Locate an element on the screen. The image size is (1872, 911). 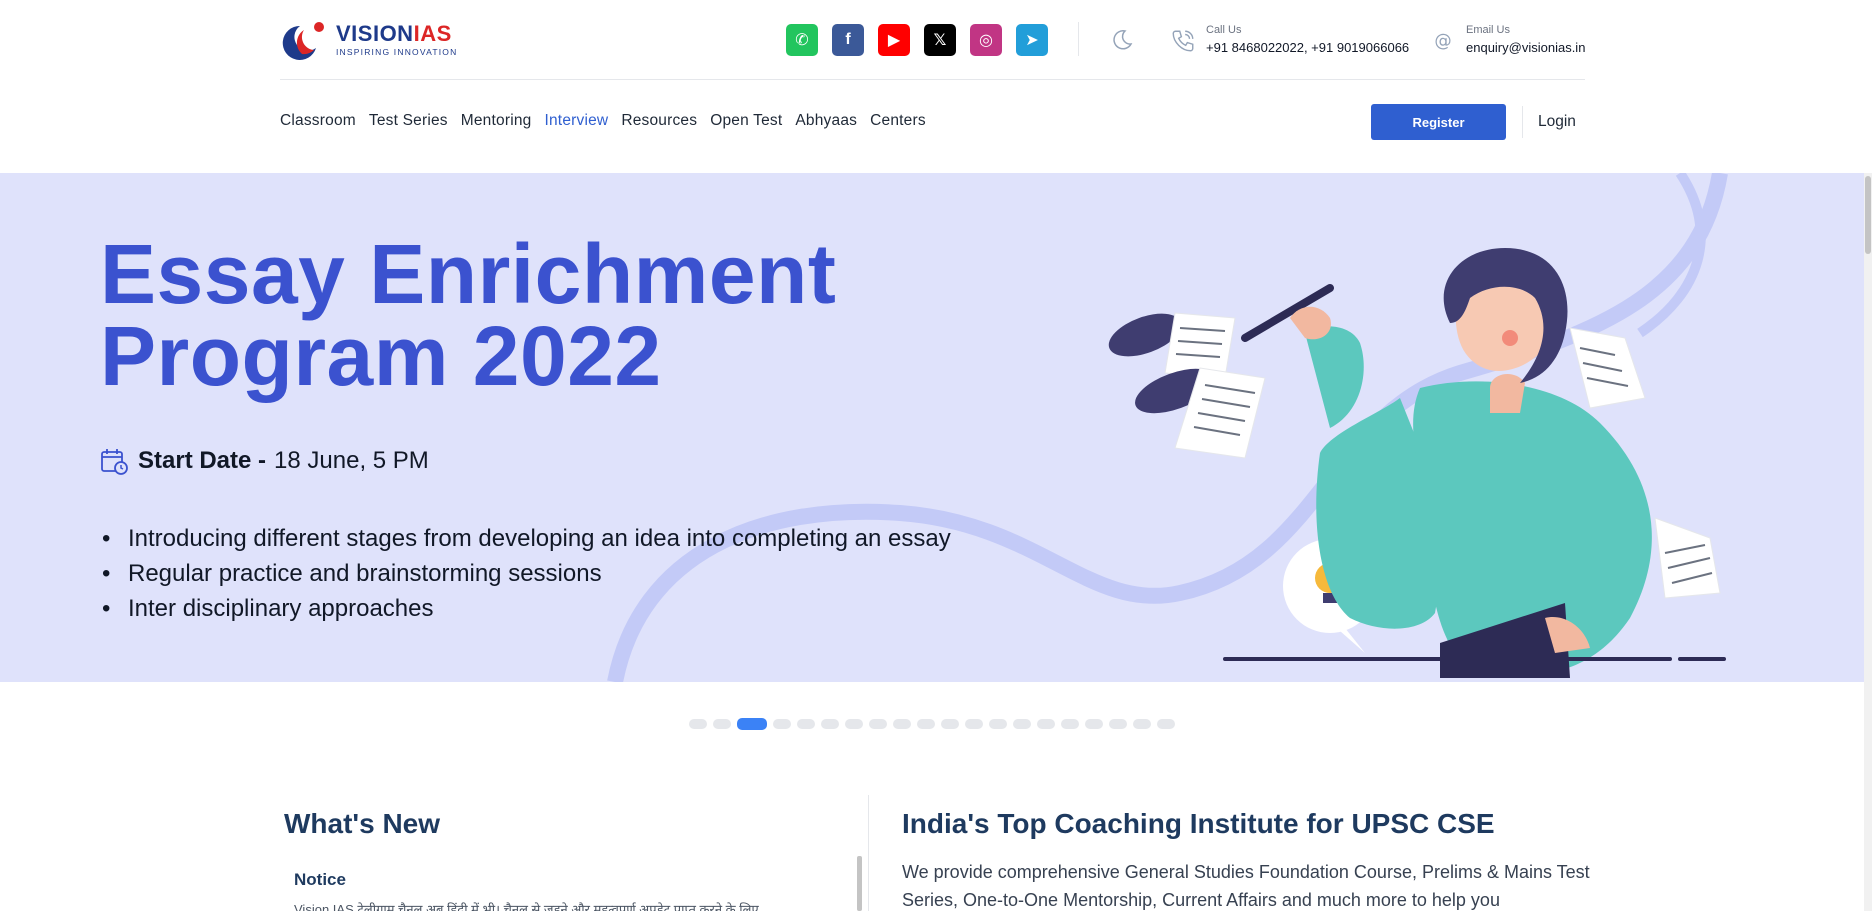
calendar-icon is located at coordinates (114, 462).